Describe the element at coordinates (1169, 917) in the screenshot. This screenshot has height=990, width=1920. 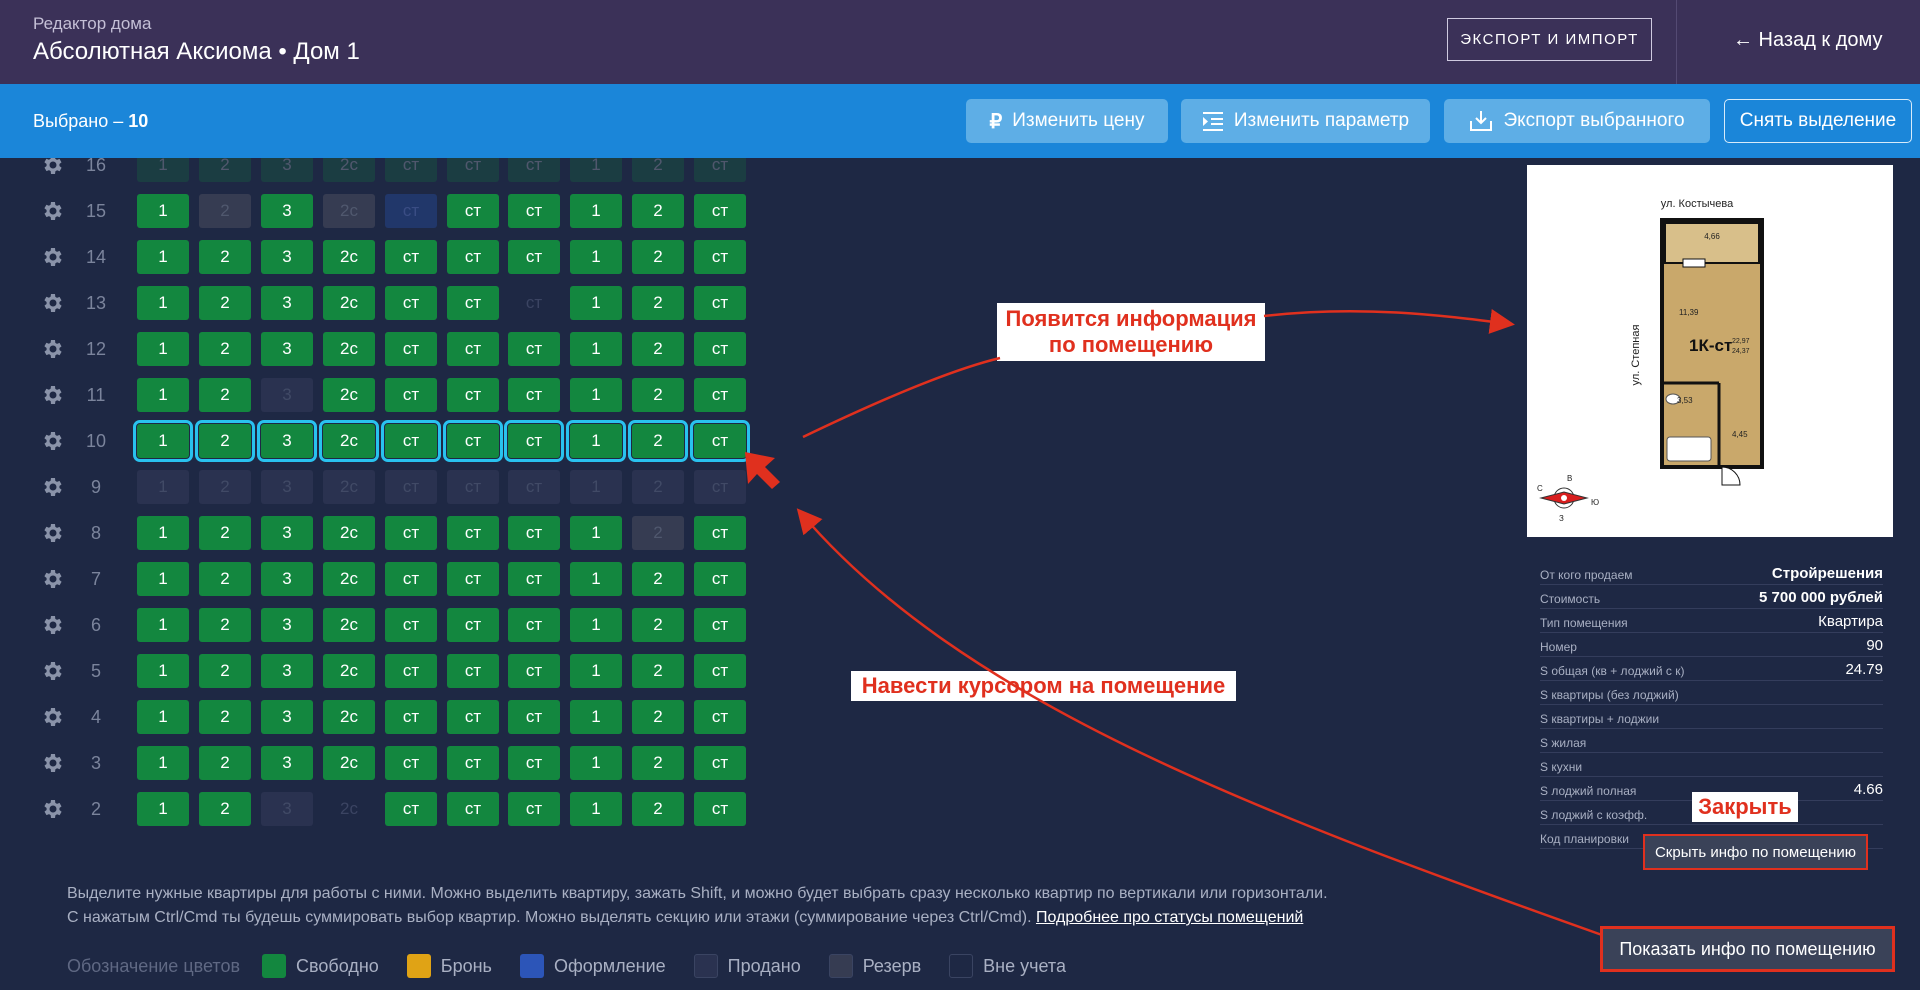
I see `statuses-info-link: Подробнее про статусы помещений` at that location.